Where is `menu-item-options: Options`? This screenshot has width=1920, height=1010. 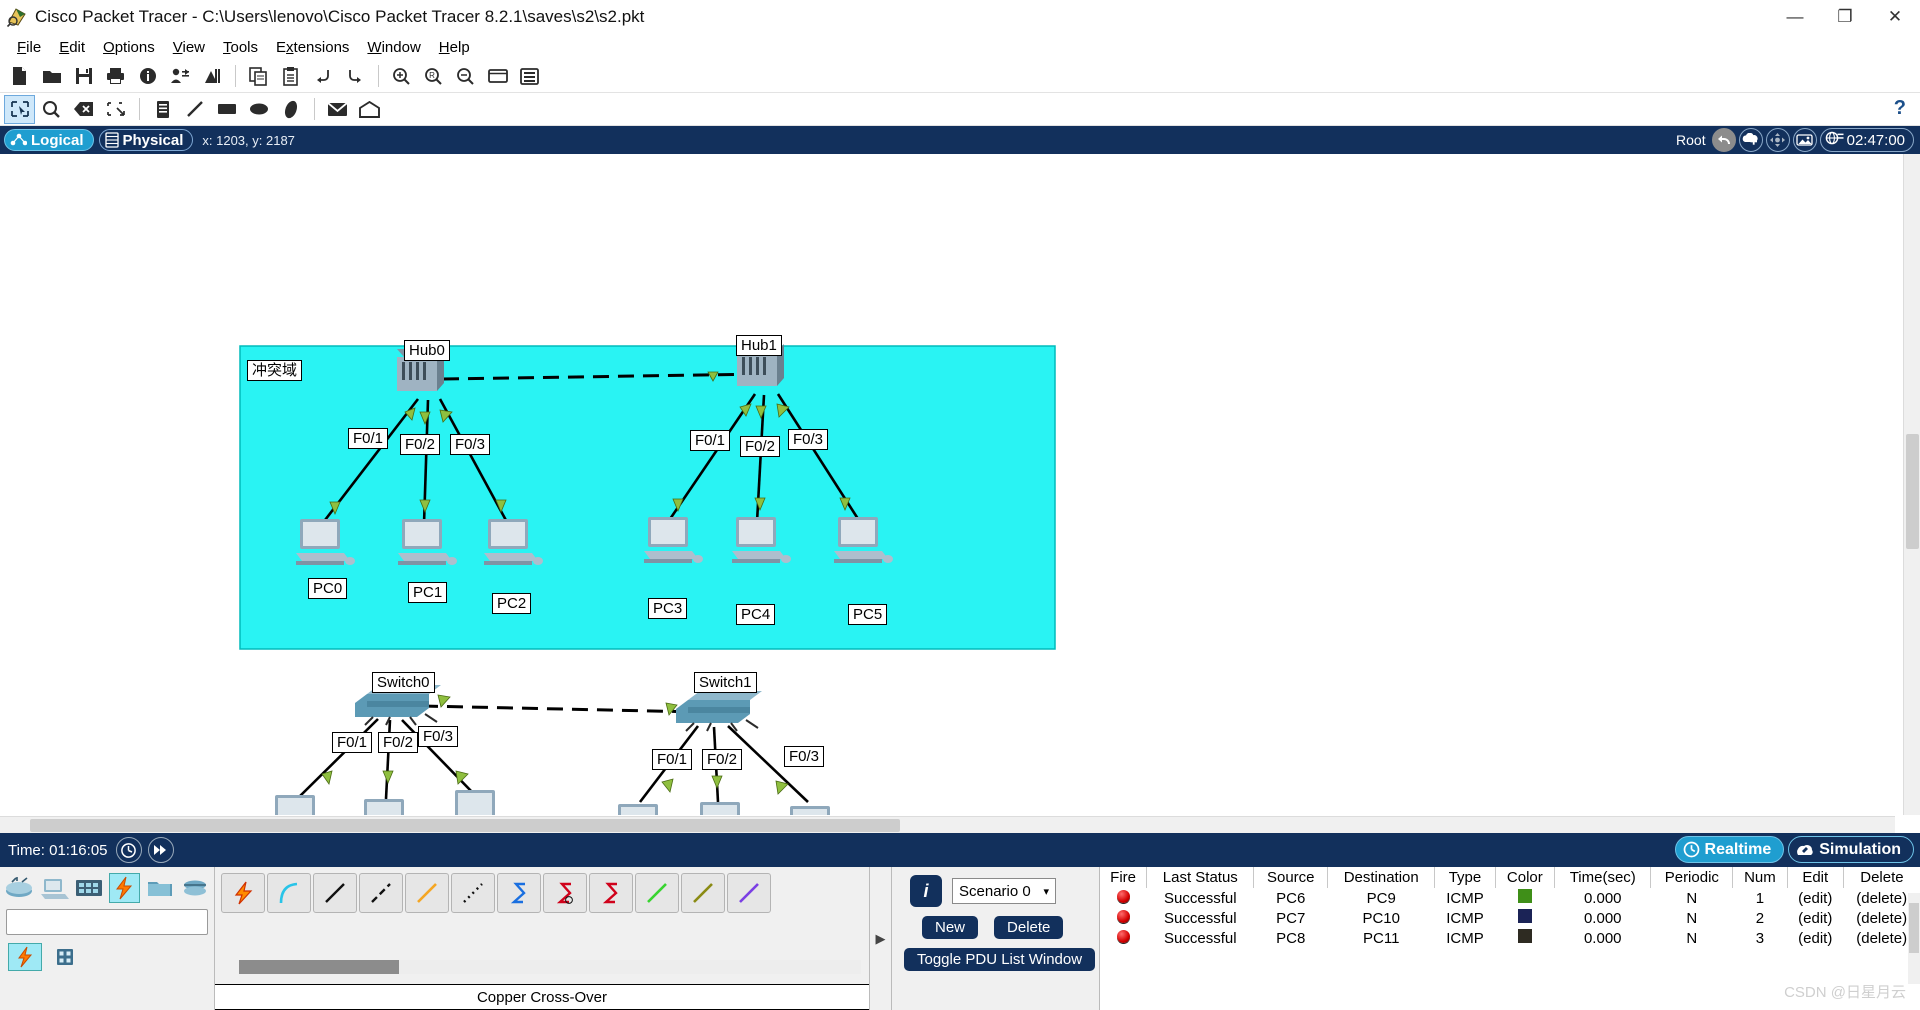
menu-item-options: Options is located at coordinates (129, 47).